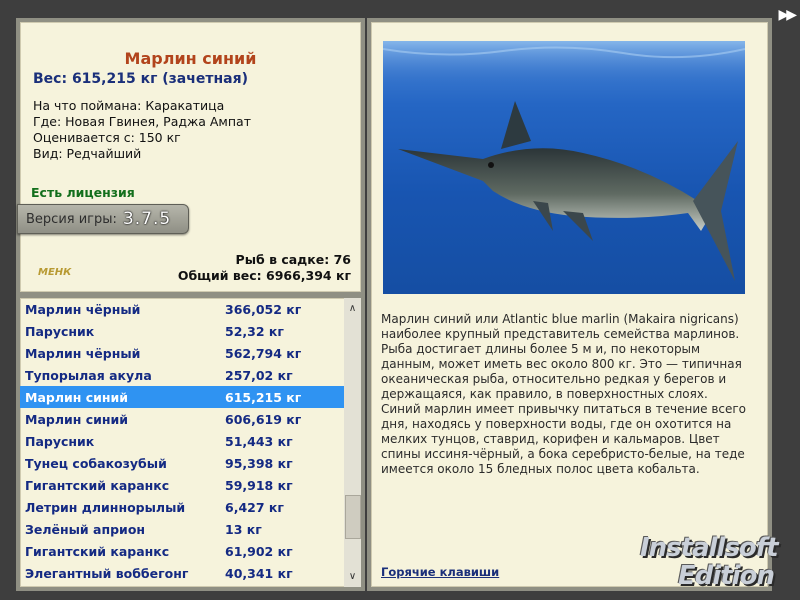 The width and height of the screenshot is (800, 600). Describe the element at coordinates (182, 463) in the screenshot. I see `list-item: Тунец собакозубый 95,398 кг` at that location.